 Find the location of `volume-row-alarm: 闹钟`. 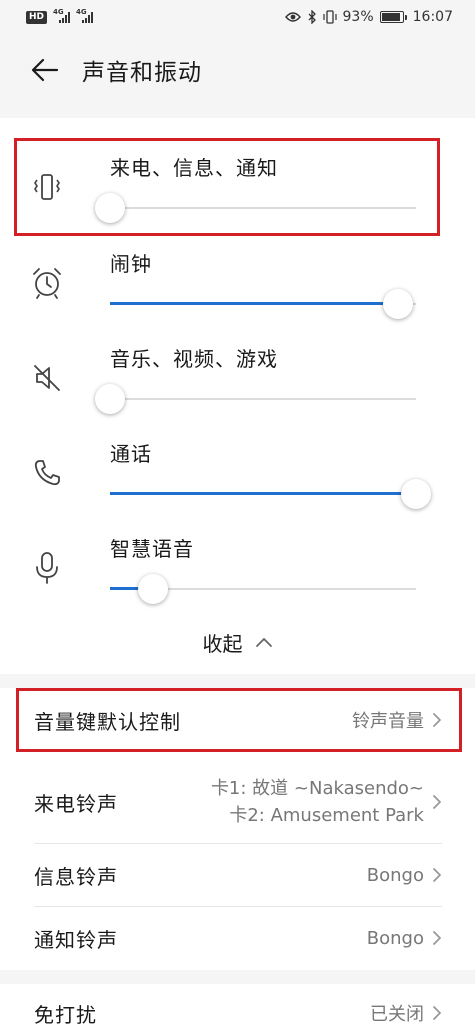

volume-row-alarm: 闹钟 is located at coordinates (237, 283).